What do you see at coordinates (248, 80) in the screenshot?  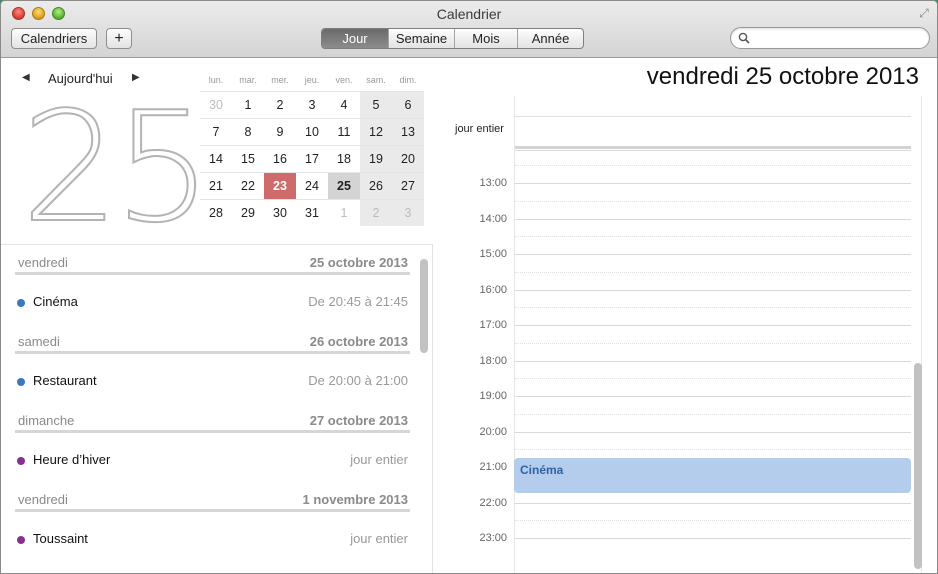 I see `weekday-label: mar.` at bounding box center [248, 80].